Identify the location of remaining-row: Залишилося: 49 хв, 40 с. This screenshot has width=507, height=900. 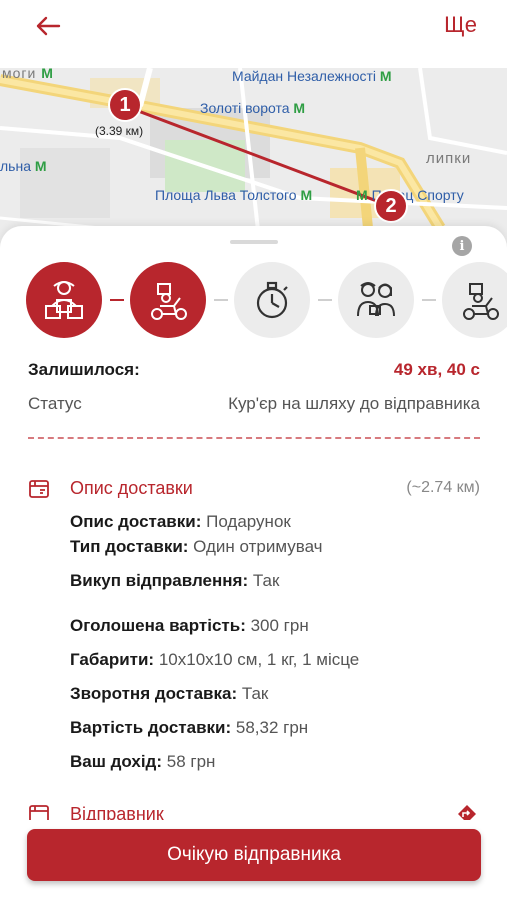
(254, 371).